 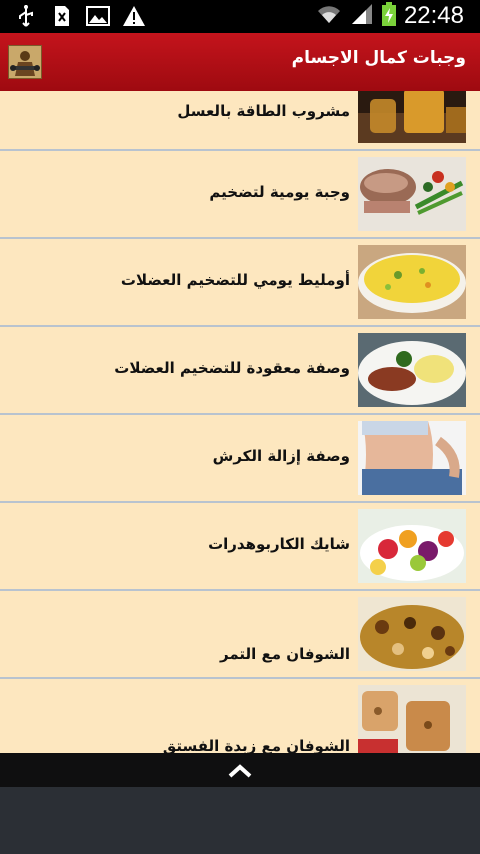 I want to click on battery-charging-icon, so click(x=388, y=16).